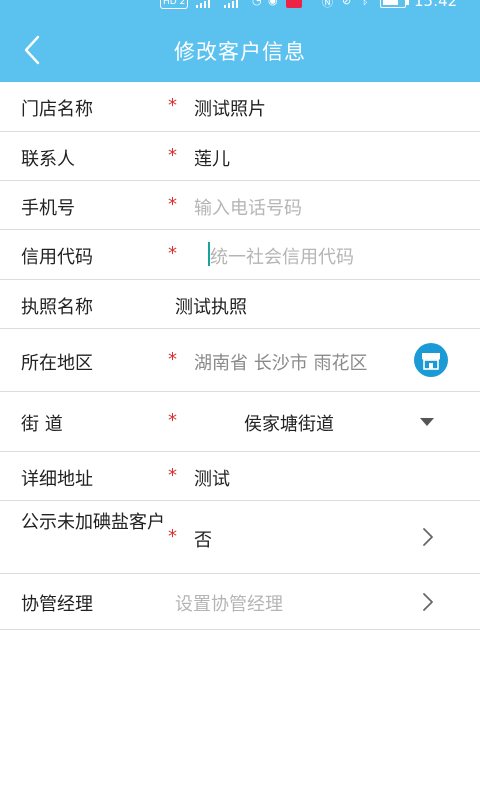 The height and width of the screenshot is (800, 480). Describe the element at coordinates (327, 4) in the screenshot. I see `nfc-icon: Ⓝ` at that location.